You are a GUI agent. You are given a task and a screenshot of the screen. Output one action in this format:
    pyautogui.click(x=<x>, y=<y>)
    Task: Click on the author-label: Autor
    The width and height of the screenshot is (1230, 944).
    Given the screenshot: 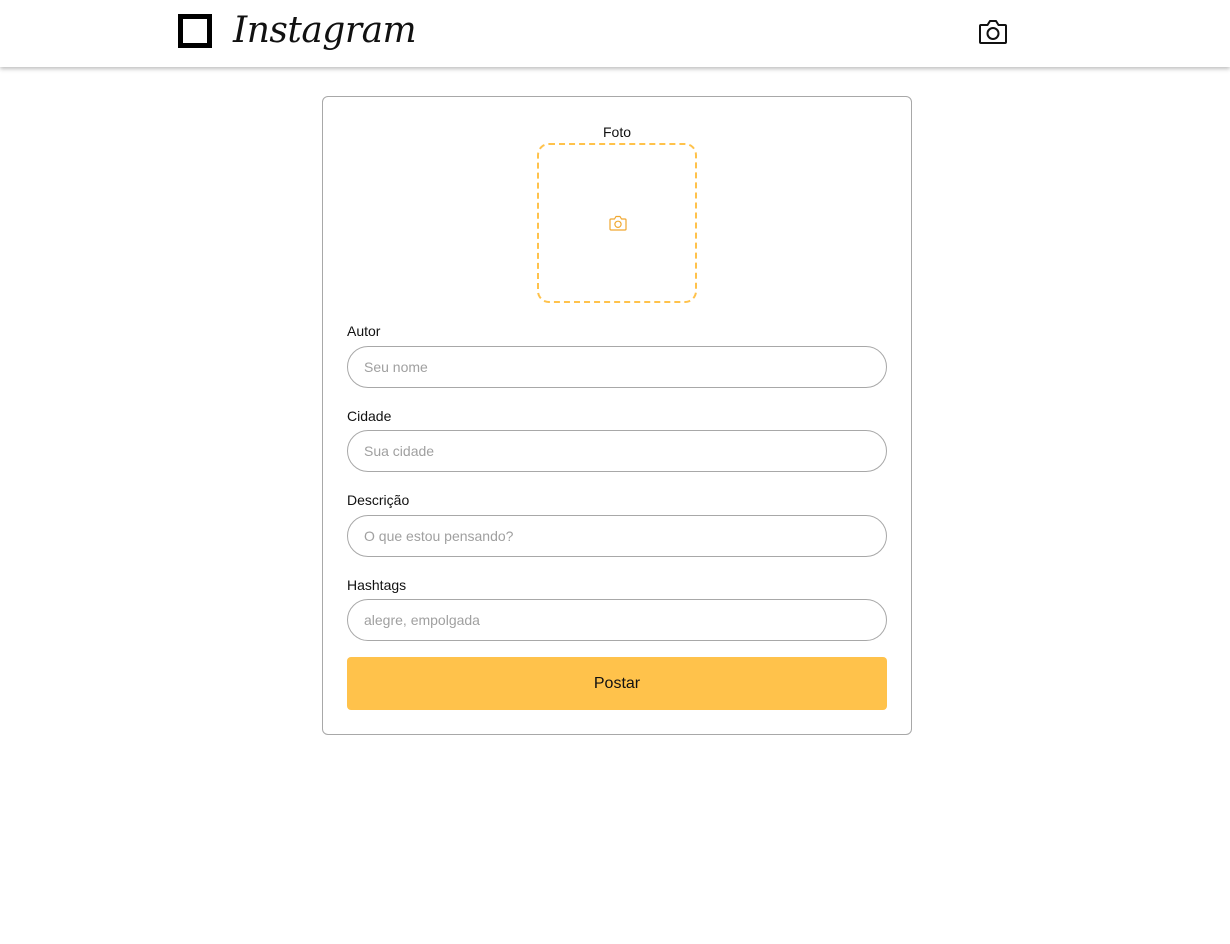 What is the action you would take?
    pyautogui.click(x=364, y=331)
    